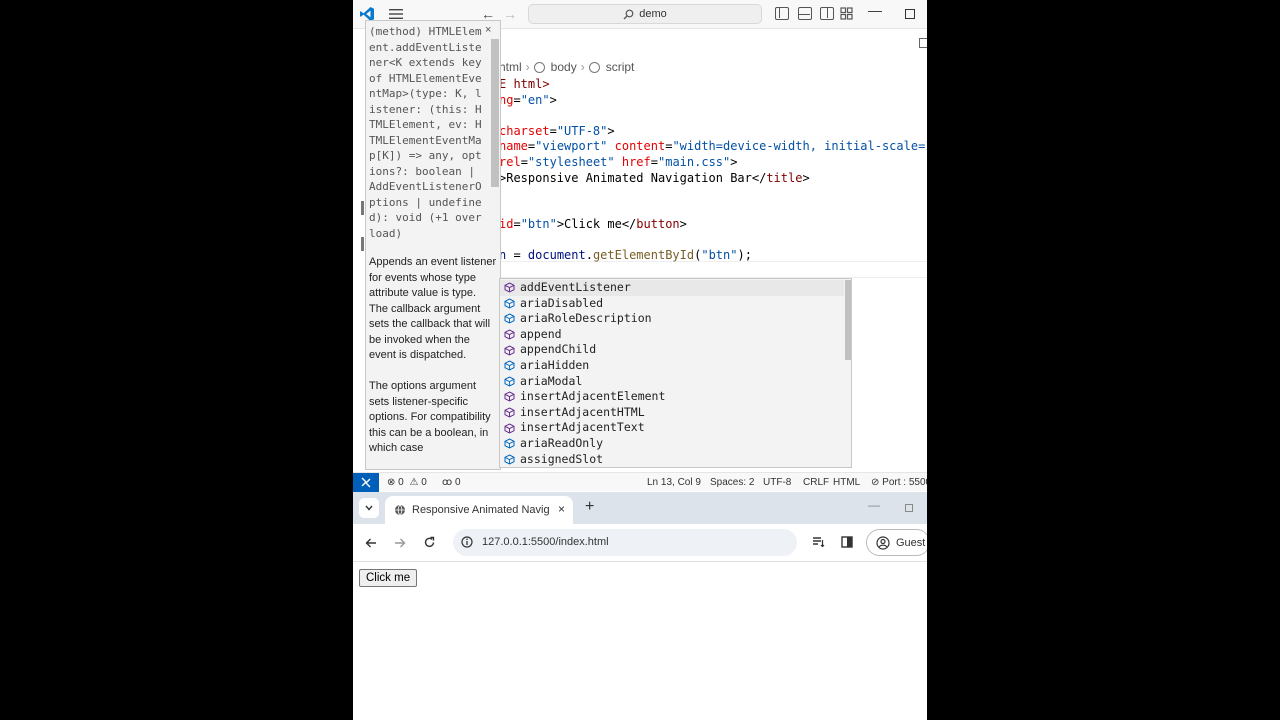  Describe the element at coordinates (510, 67) in the screenshot. I see `breadcrumb-item-html: html` at that location.